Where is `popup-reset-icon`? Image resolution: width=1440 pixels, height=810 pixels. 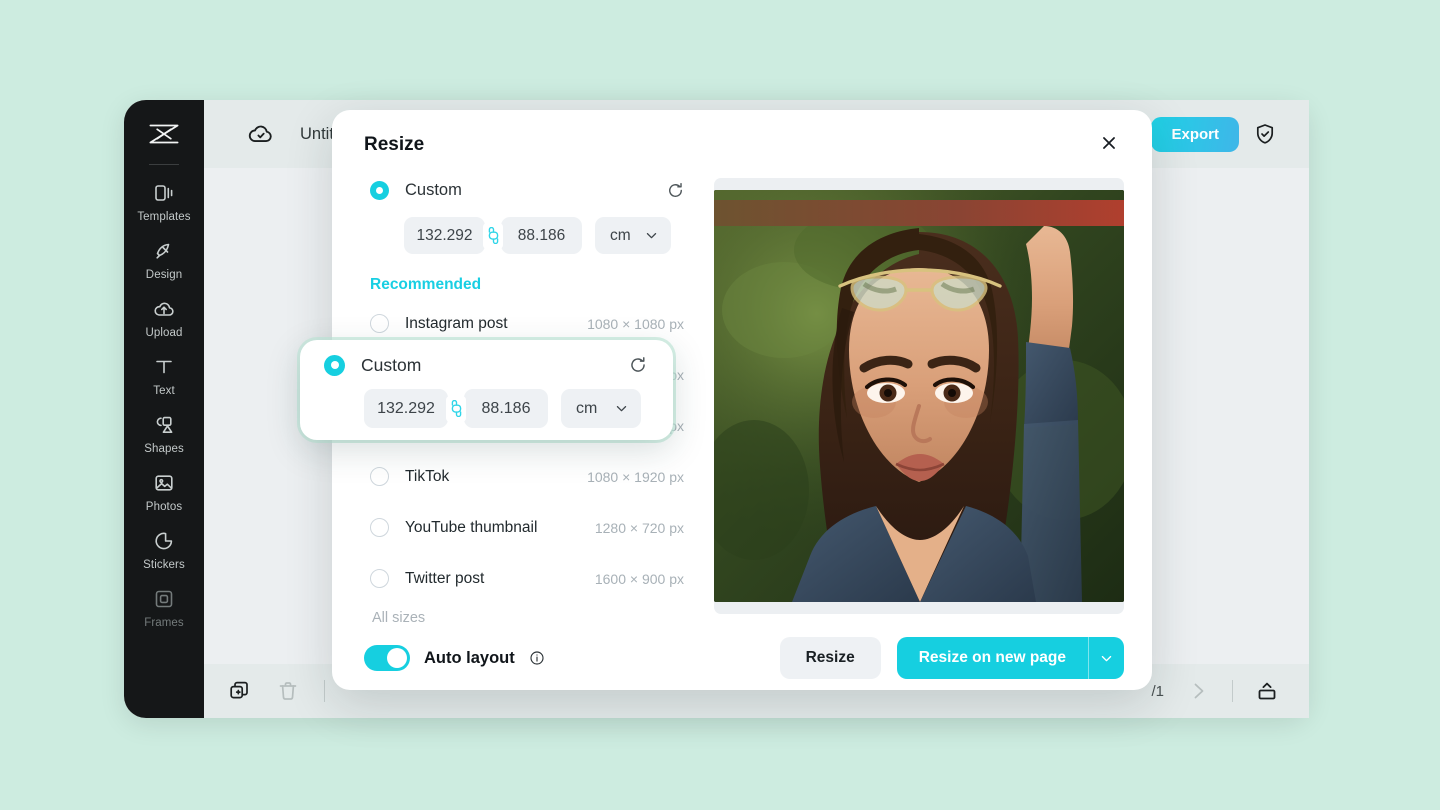
popup-reset-icon is located at coordinates (638, 365).